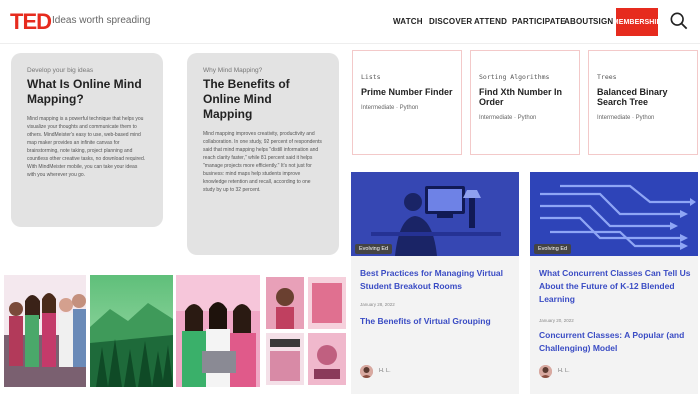  Describe the element at coordinates (520, 97) in the screenshot. I see `challenge-title: Find Xth Number In Order` at that location.